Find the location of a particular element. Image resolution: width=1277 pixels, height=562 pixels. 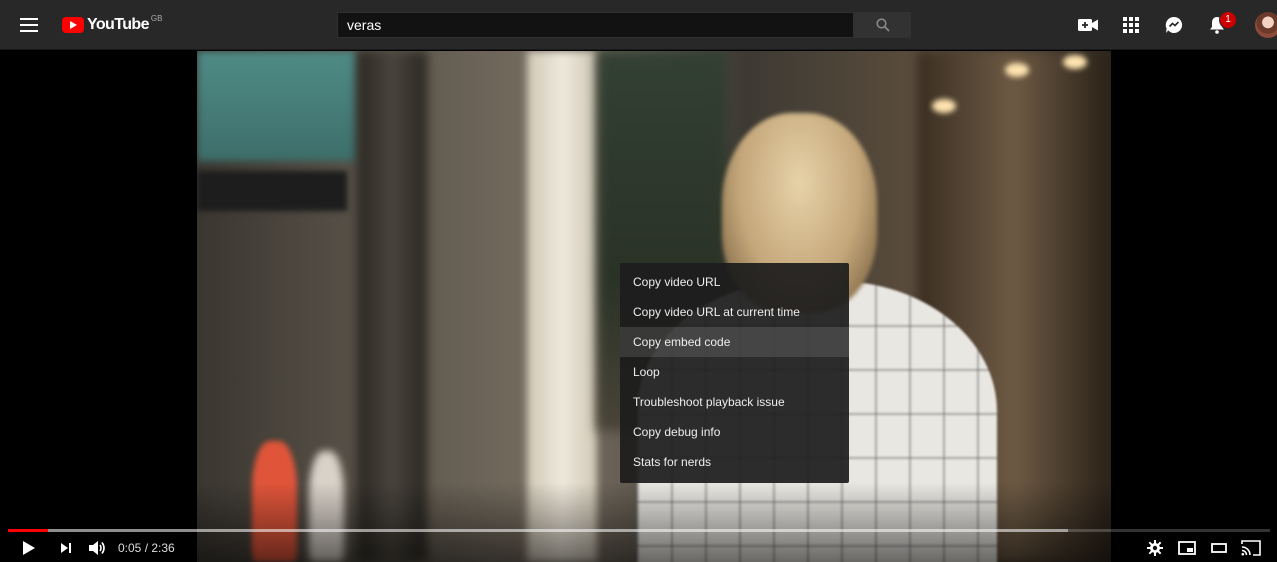

apps-button is located at coordinates (1131, 25).